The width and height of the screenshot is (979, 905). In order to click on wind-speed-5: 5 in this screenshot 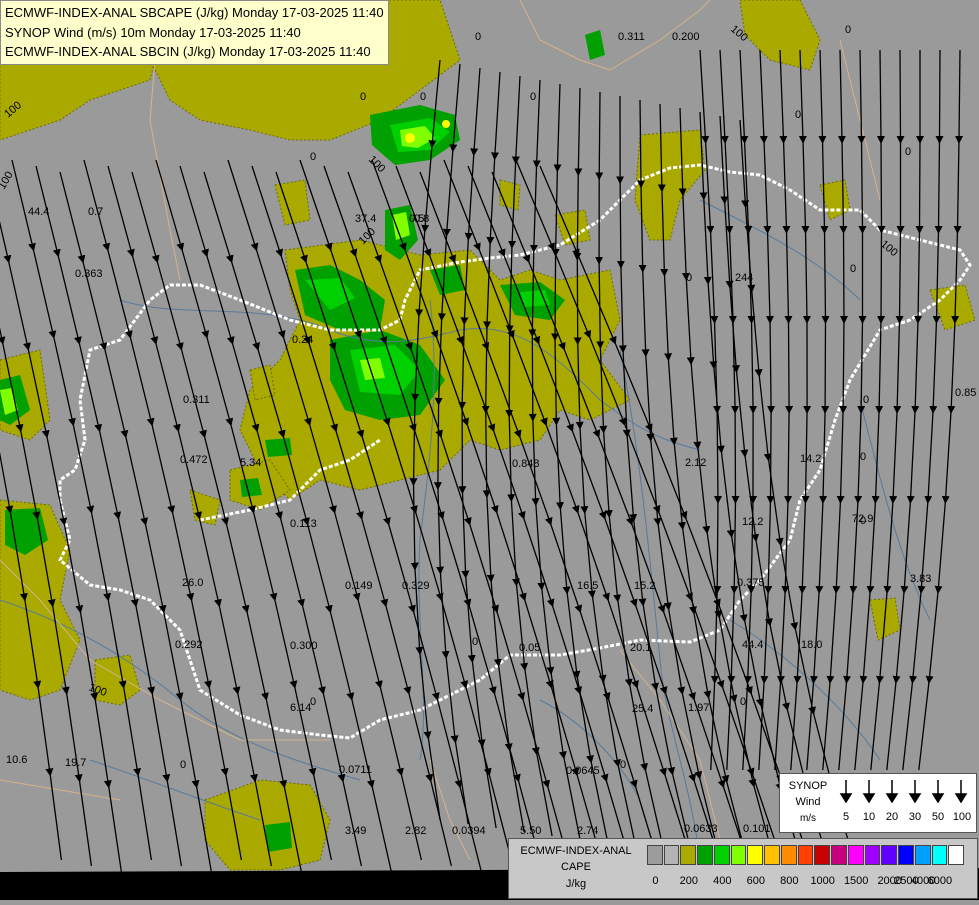, I will do `click(846, 817)`.